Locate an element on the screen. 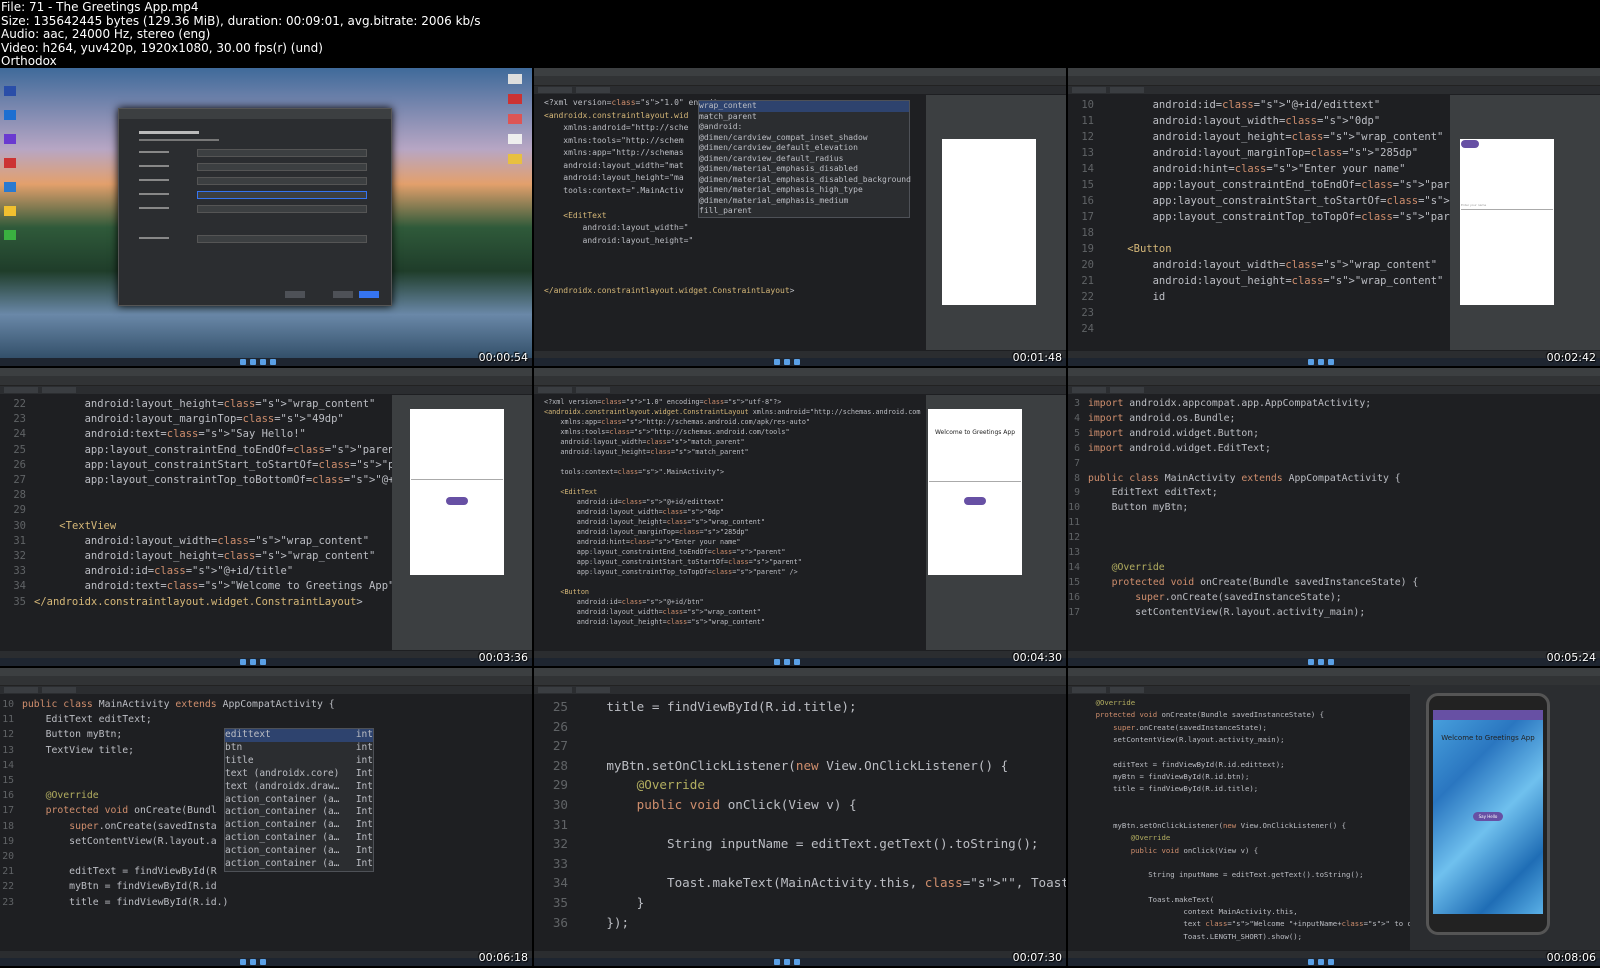  say-hello-button: Say Hello is located at coordinates (1488, 816).